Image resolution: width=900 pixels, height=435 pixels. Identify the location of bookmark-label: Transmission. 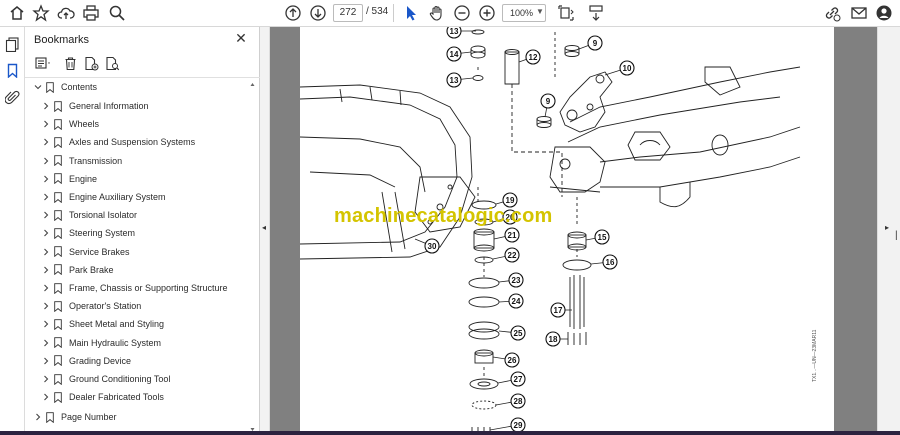
(96, 160).